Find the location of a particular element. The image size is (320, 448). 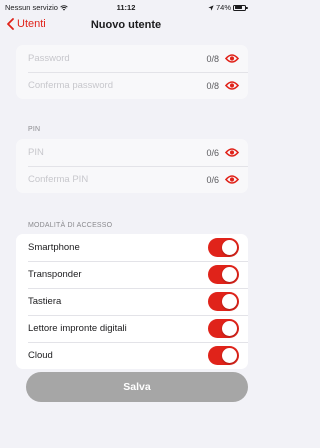

pin-group: PIN 0/6 Conferma PIN 0/6 is located at coordinates (132, 166).